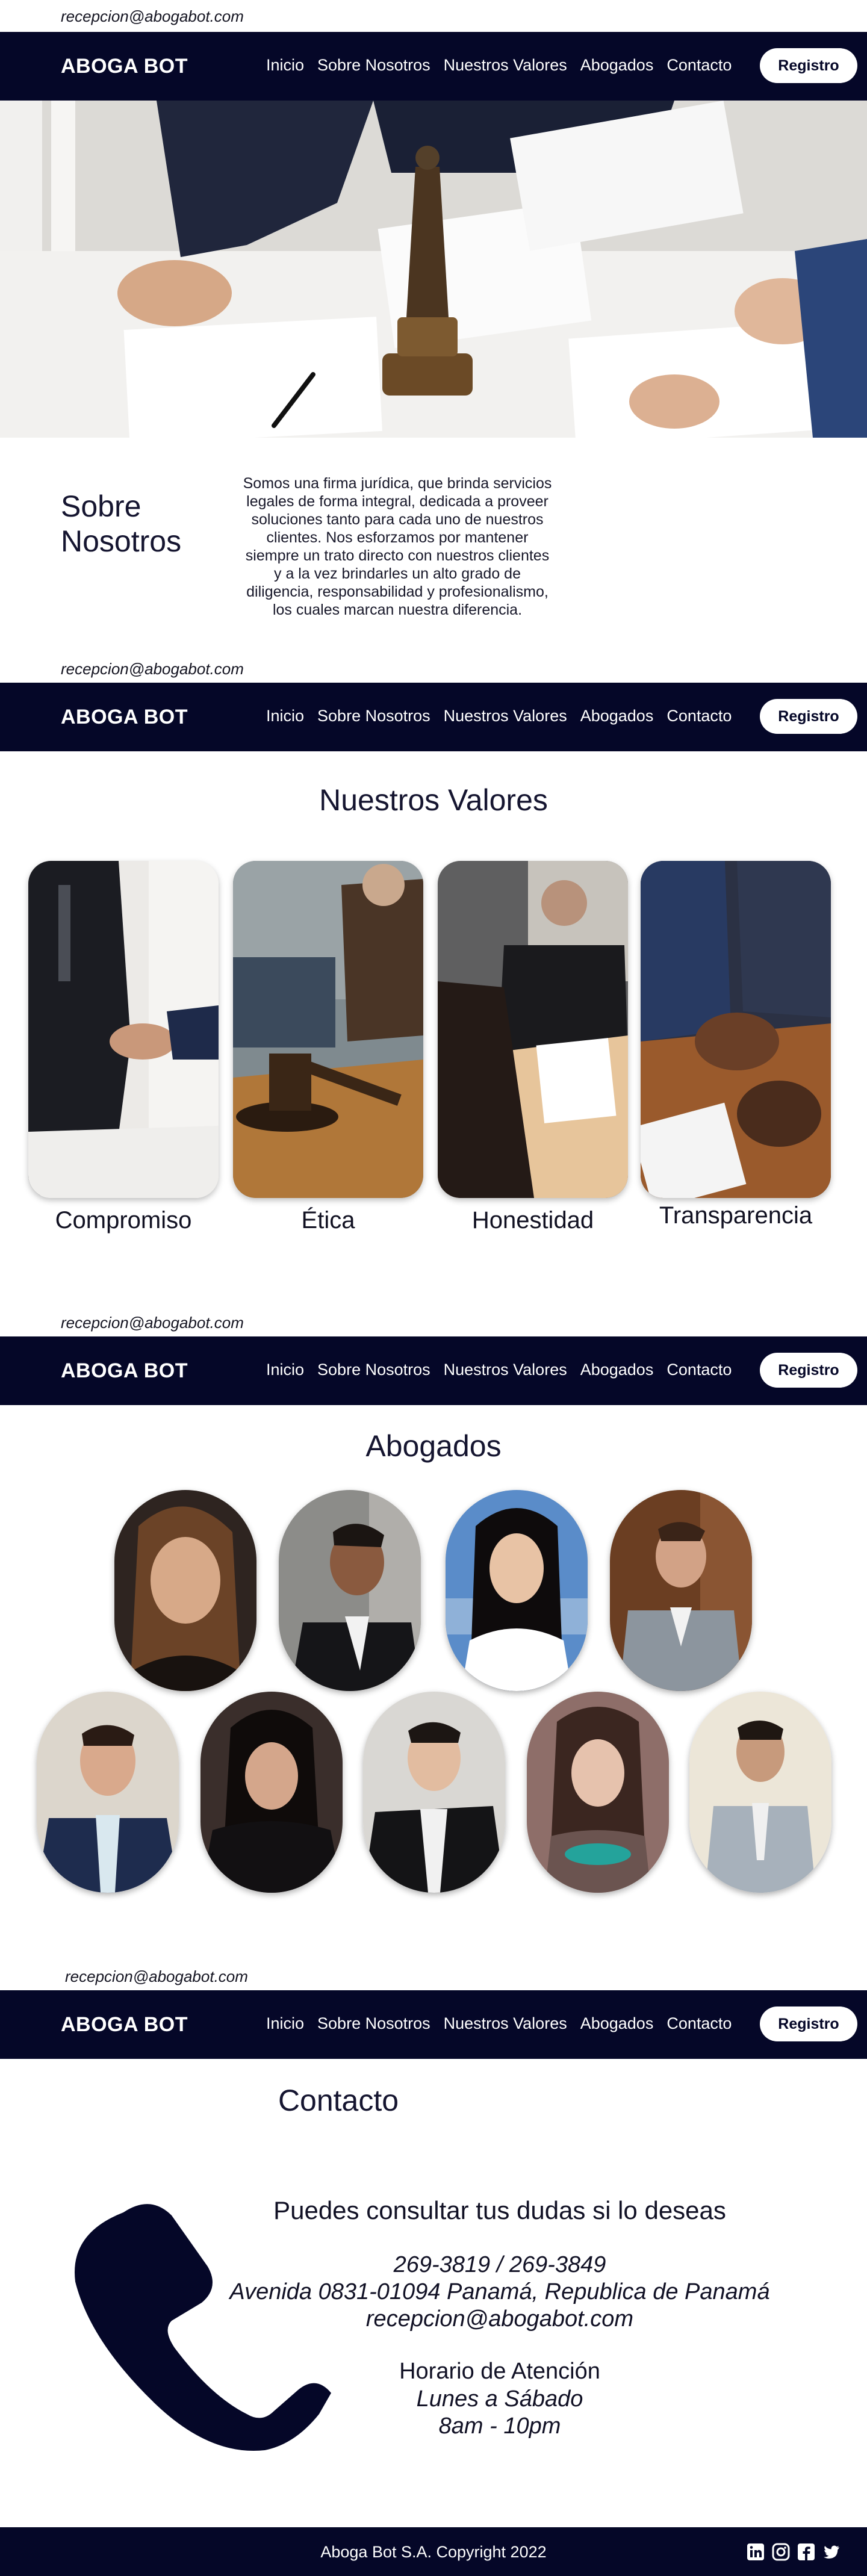 The image size is (867, 2576). Describe the element at coordinates (794, 2552) in the screenshot. I see `social-links` at that location.